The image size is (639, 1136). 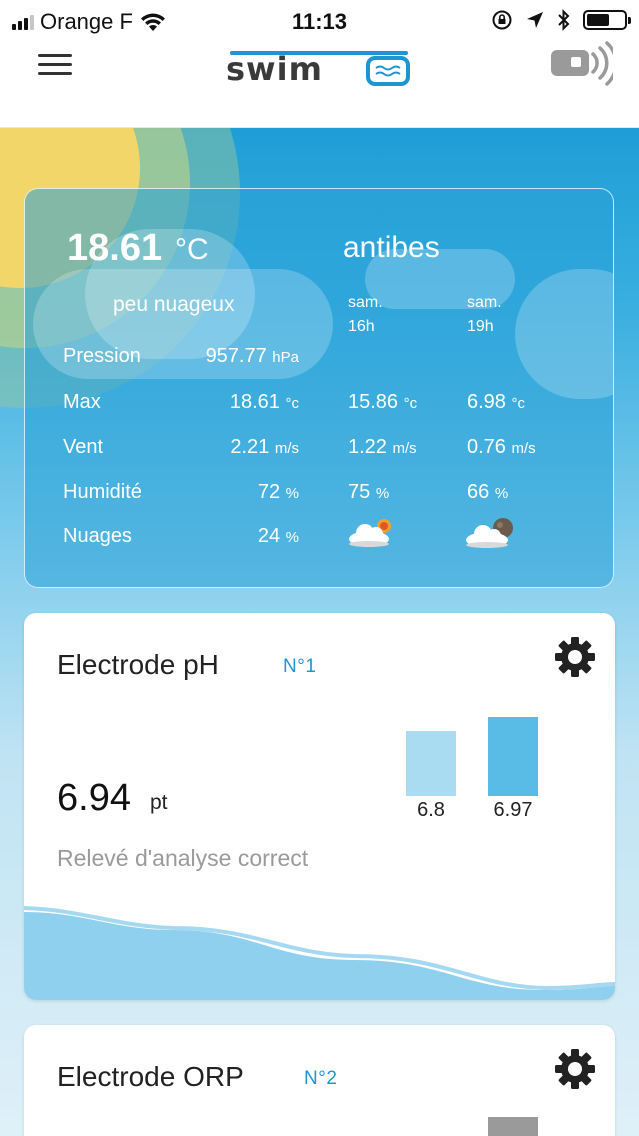 What do you see at coordinates (94, 798) in the screenshot?
I see `ph-value: 6.94` at bounding box center [94, 798].